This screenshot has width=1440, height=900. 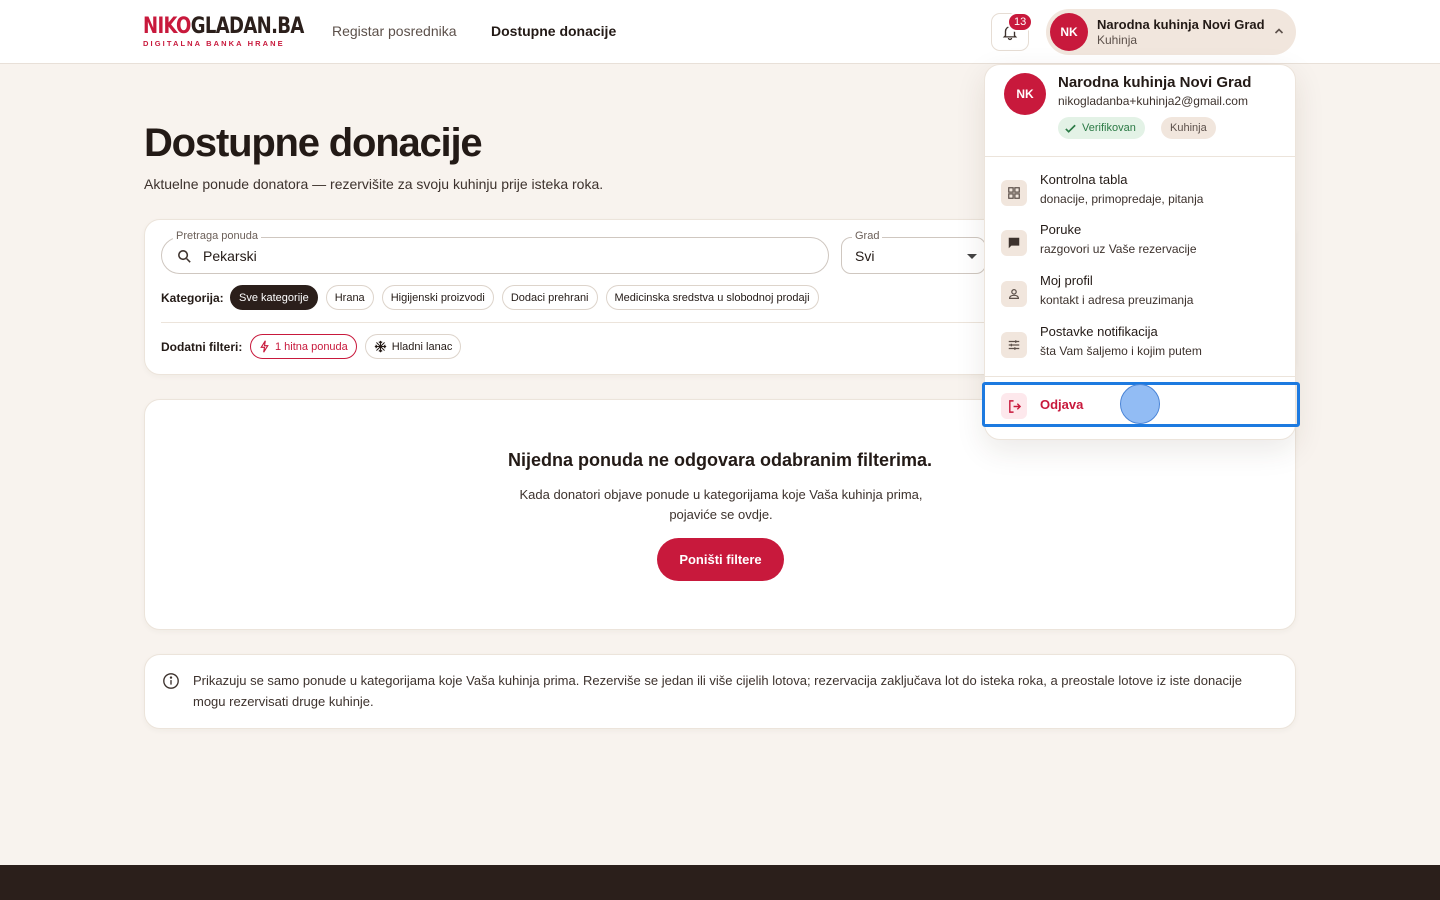 I want to click on logo: NIKOGLADAN.BA DIGITALNA BANKA HRANE, so click(x=241, y=32).